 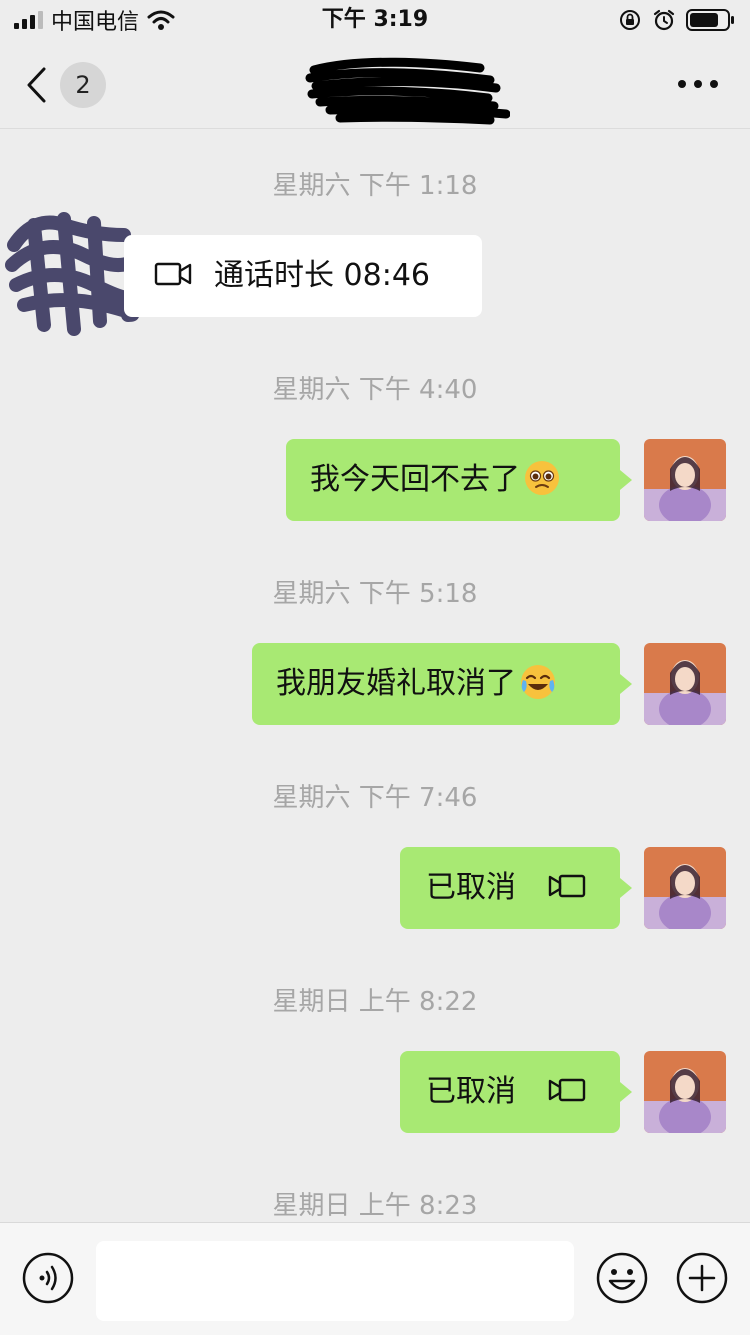 What do you see at coordinates (415, 479) in the screenshot?
I see `message-text: 我今天回不去了` at bounding box center [415, 479].